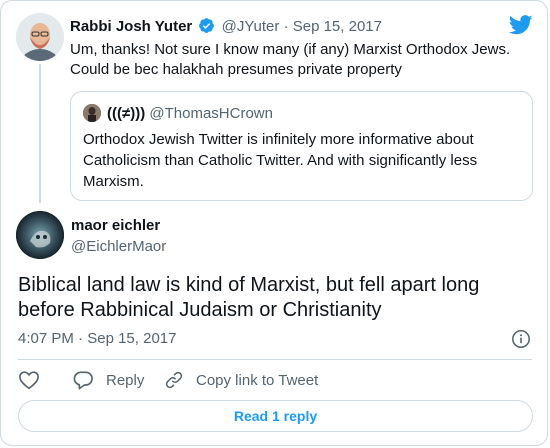 The height and width of the screenshot is (448, 550). I want to click on verified-badge-icon, so click(206, 27).